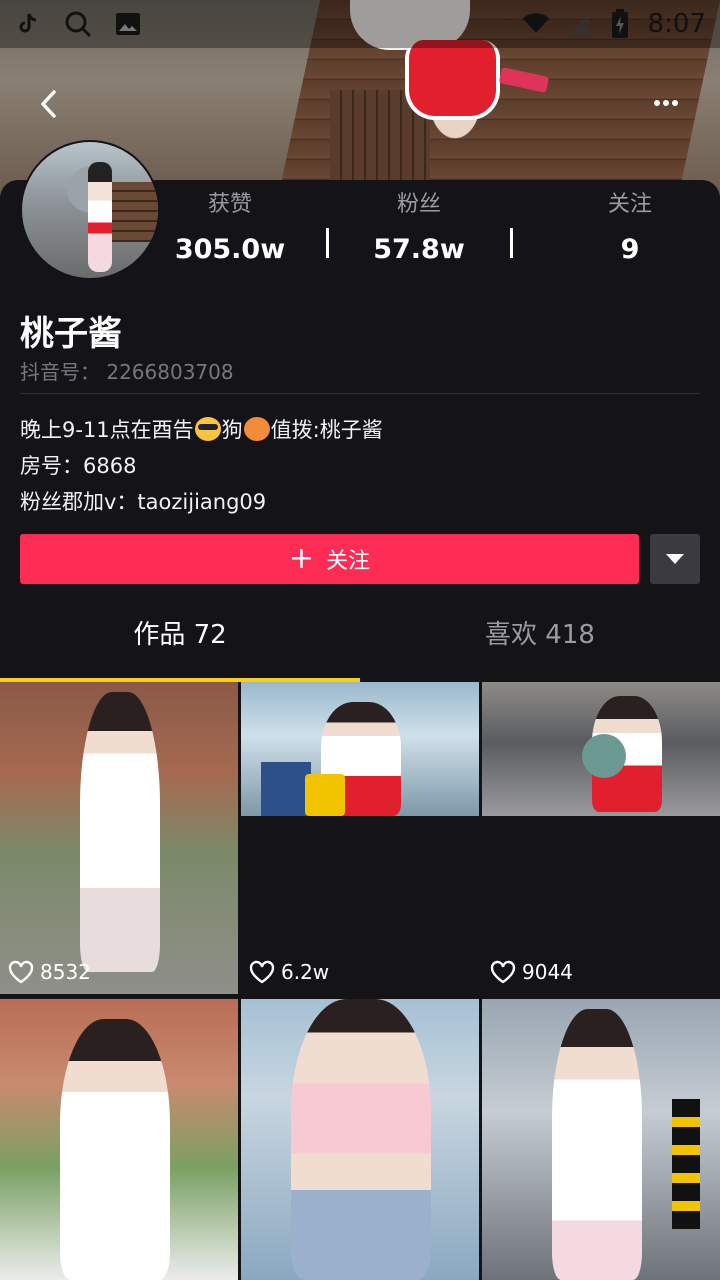  Describe the element at coordinates (78, 466) in the screenshot. I see `bio-line-2: 房号：6868` at that location.